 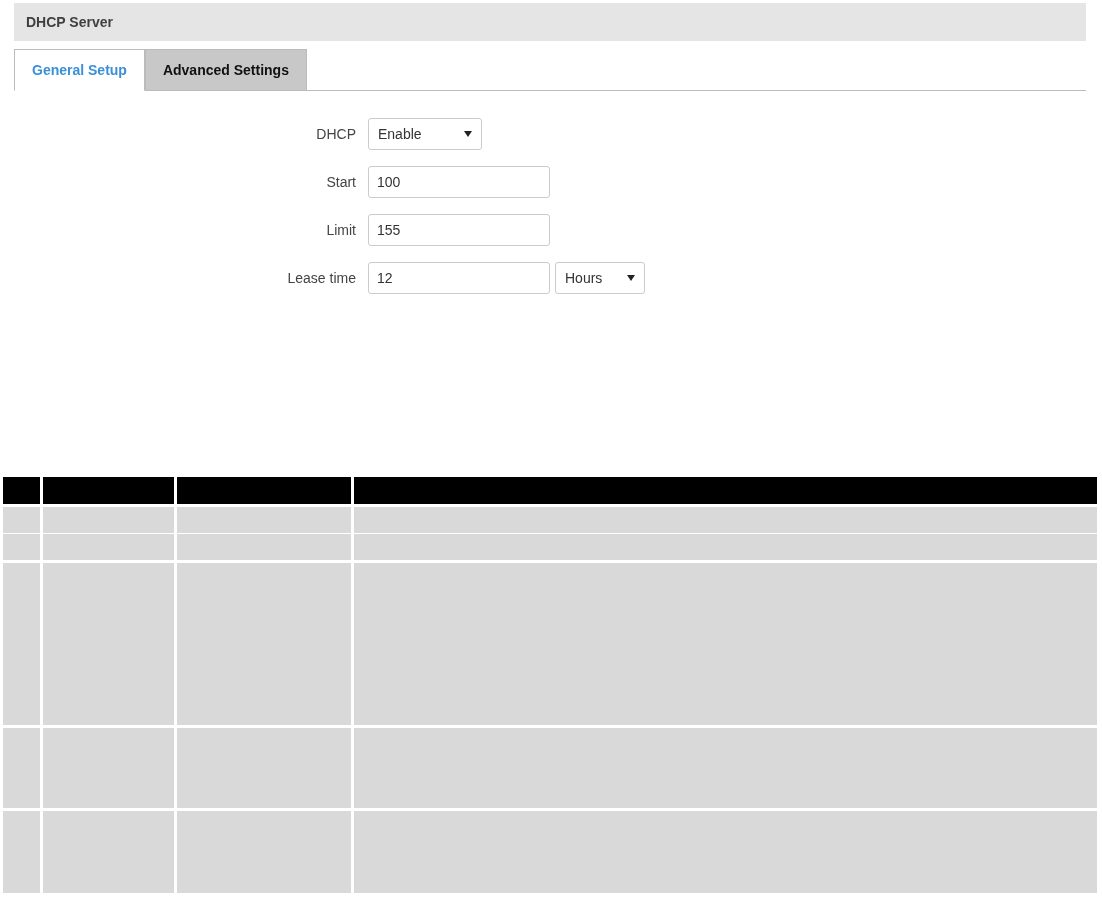 I want to click on input-field: 155, so click(x=459, y=230).